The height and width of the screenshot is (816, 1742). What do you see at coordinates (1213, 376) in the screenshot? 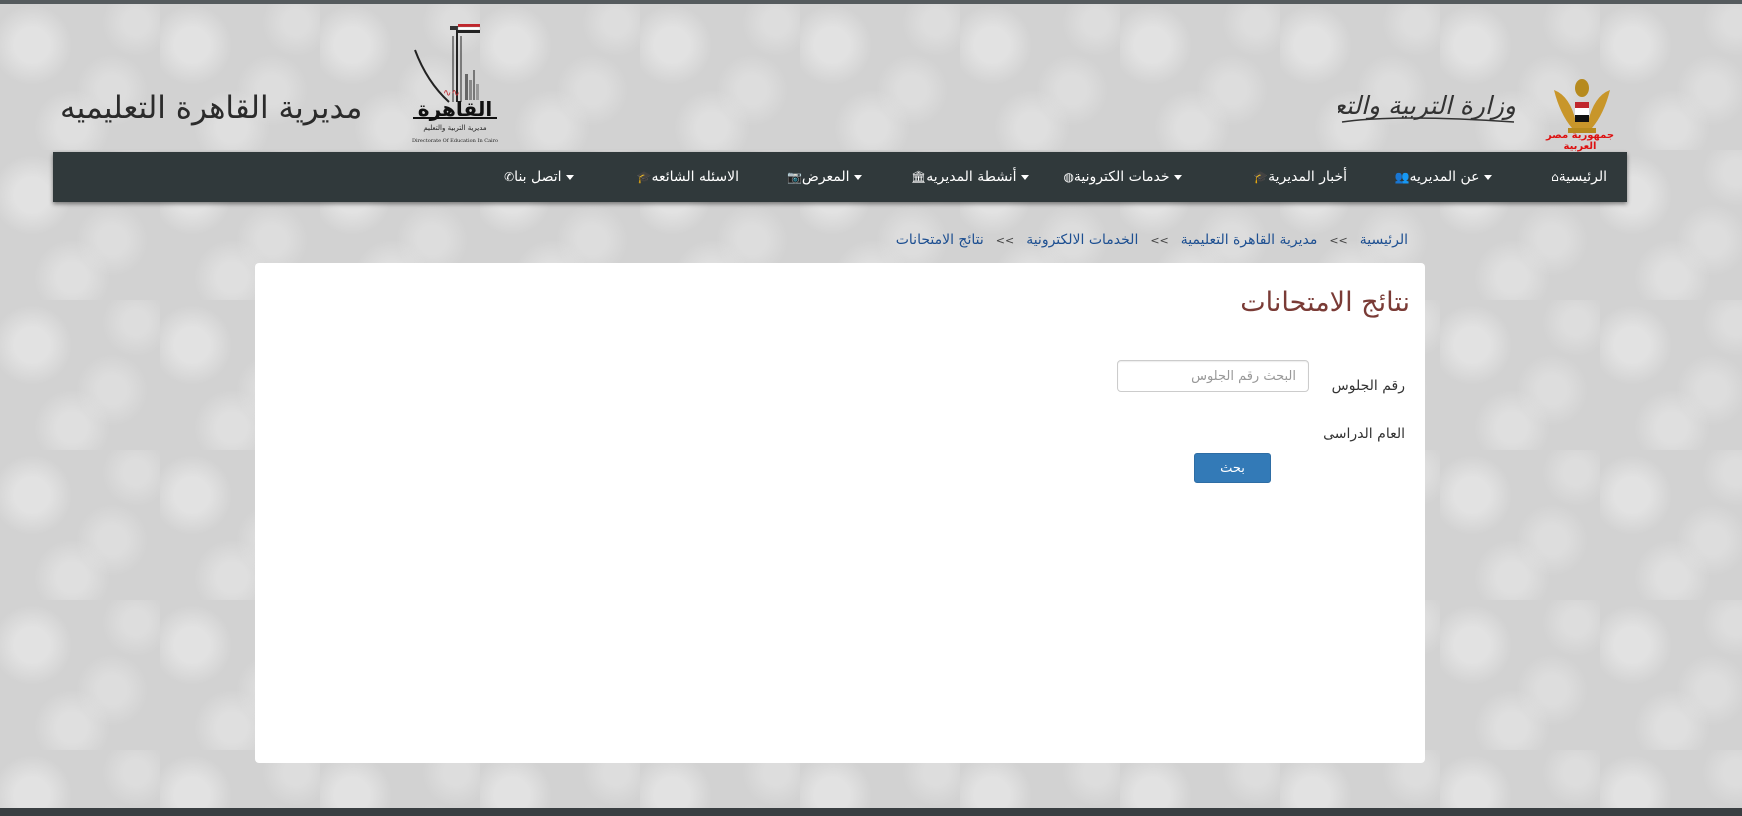
I see `seat-number-input` at bounding box center [1213, 376].